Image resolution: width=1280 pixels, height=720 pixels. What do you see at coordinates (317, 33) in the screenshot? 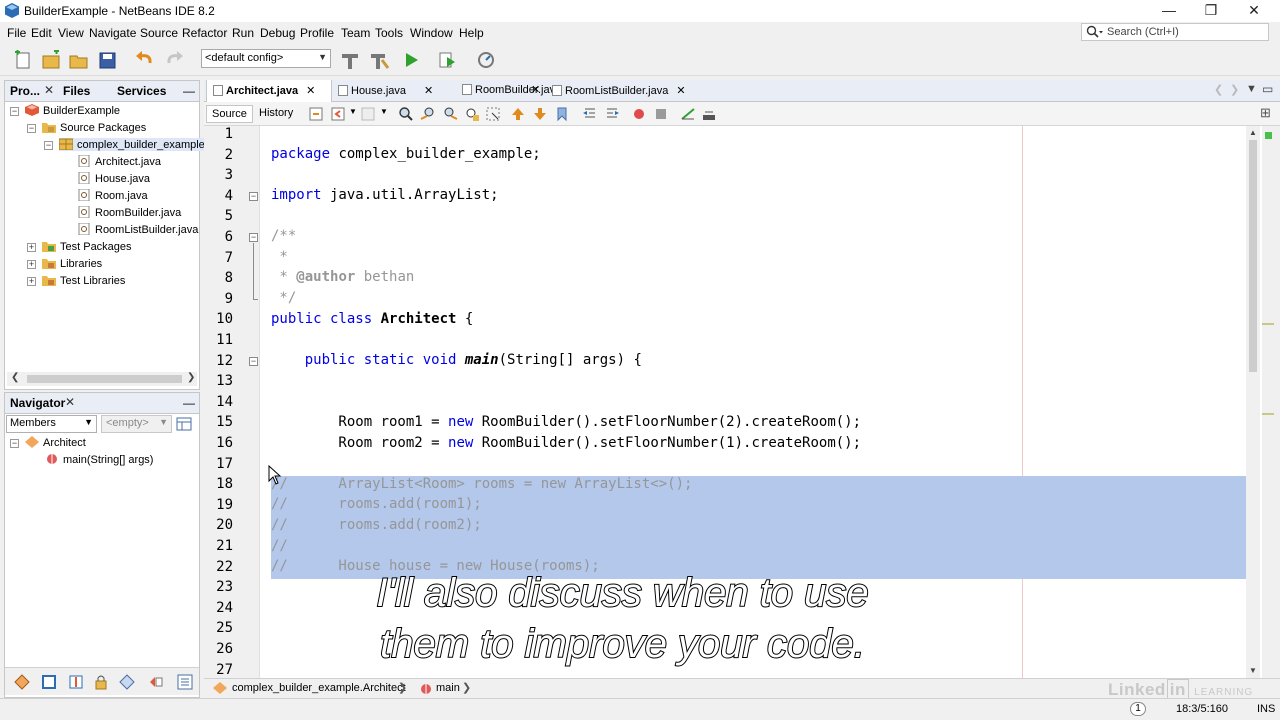
I see `menu-profile: Profile` at bounding box center [317, 33].